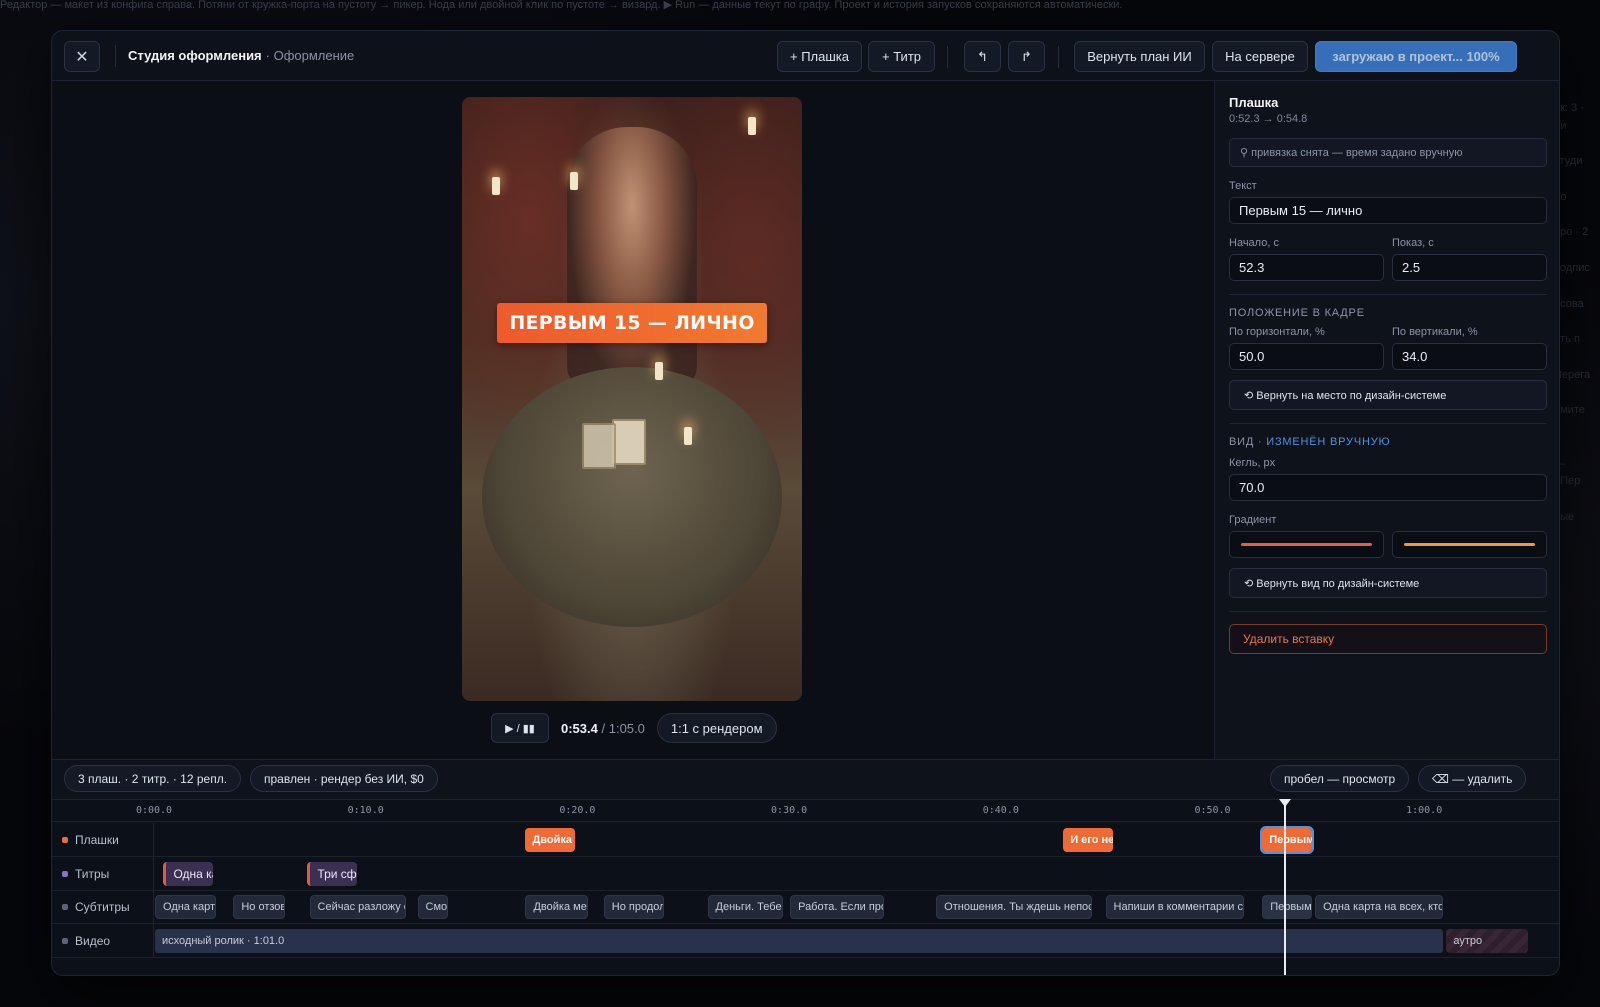 This screenshot has height=1007, width=1600. What do you see at coordinates (102, 907) in the screenshot?
I see `track-label-text: Субтитры` at bounding box center [102, 907].